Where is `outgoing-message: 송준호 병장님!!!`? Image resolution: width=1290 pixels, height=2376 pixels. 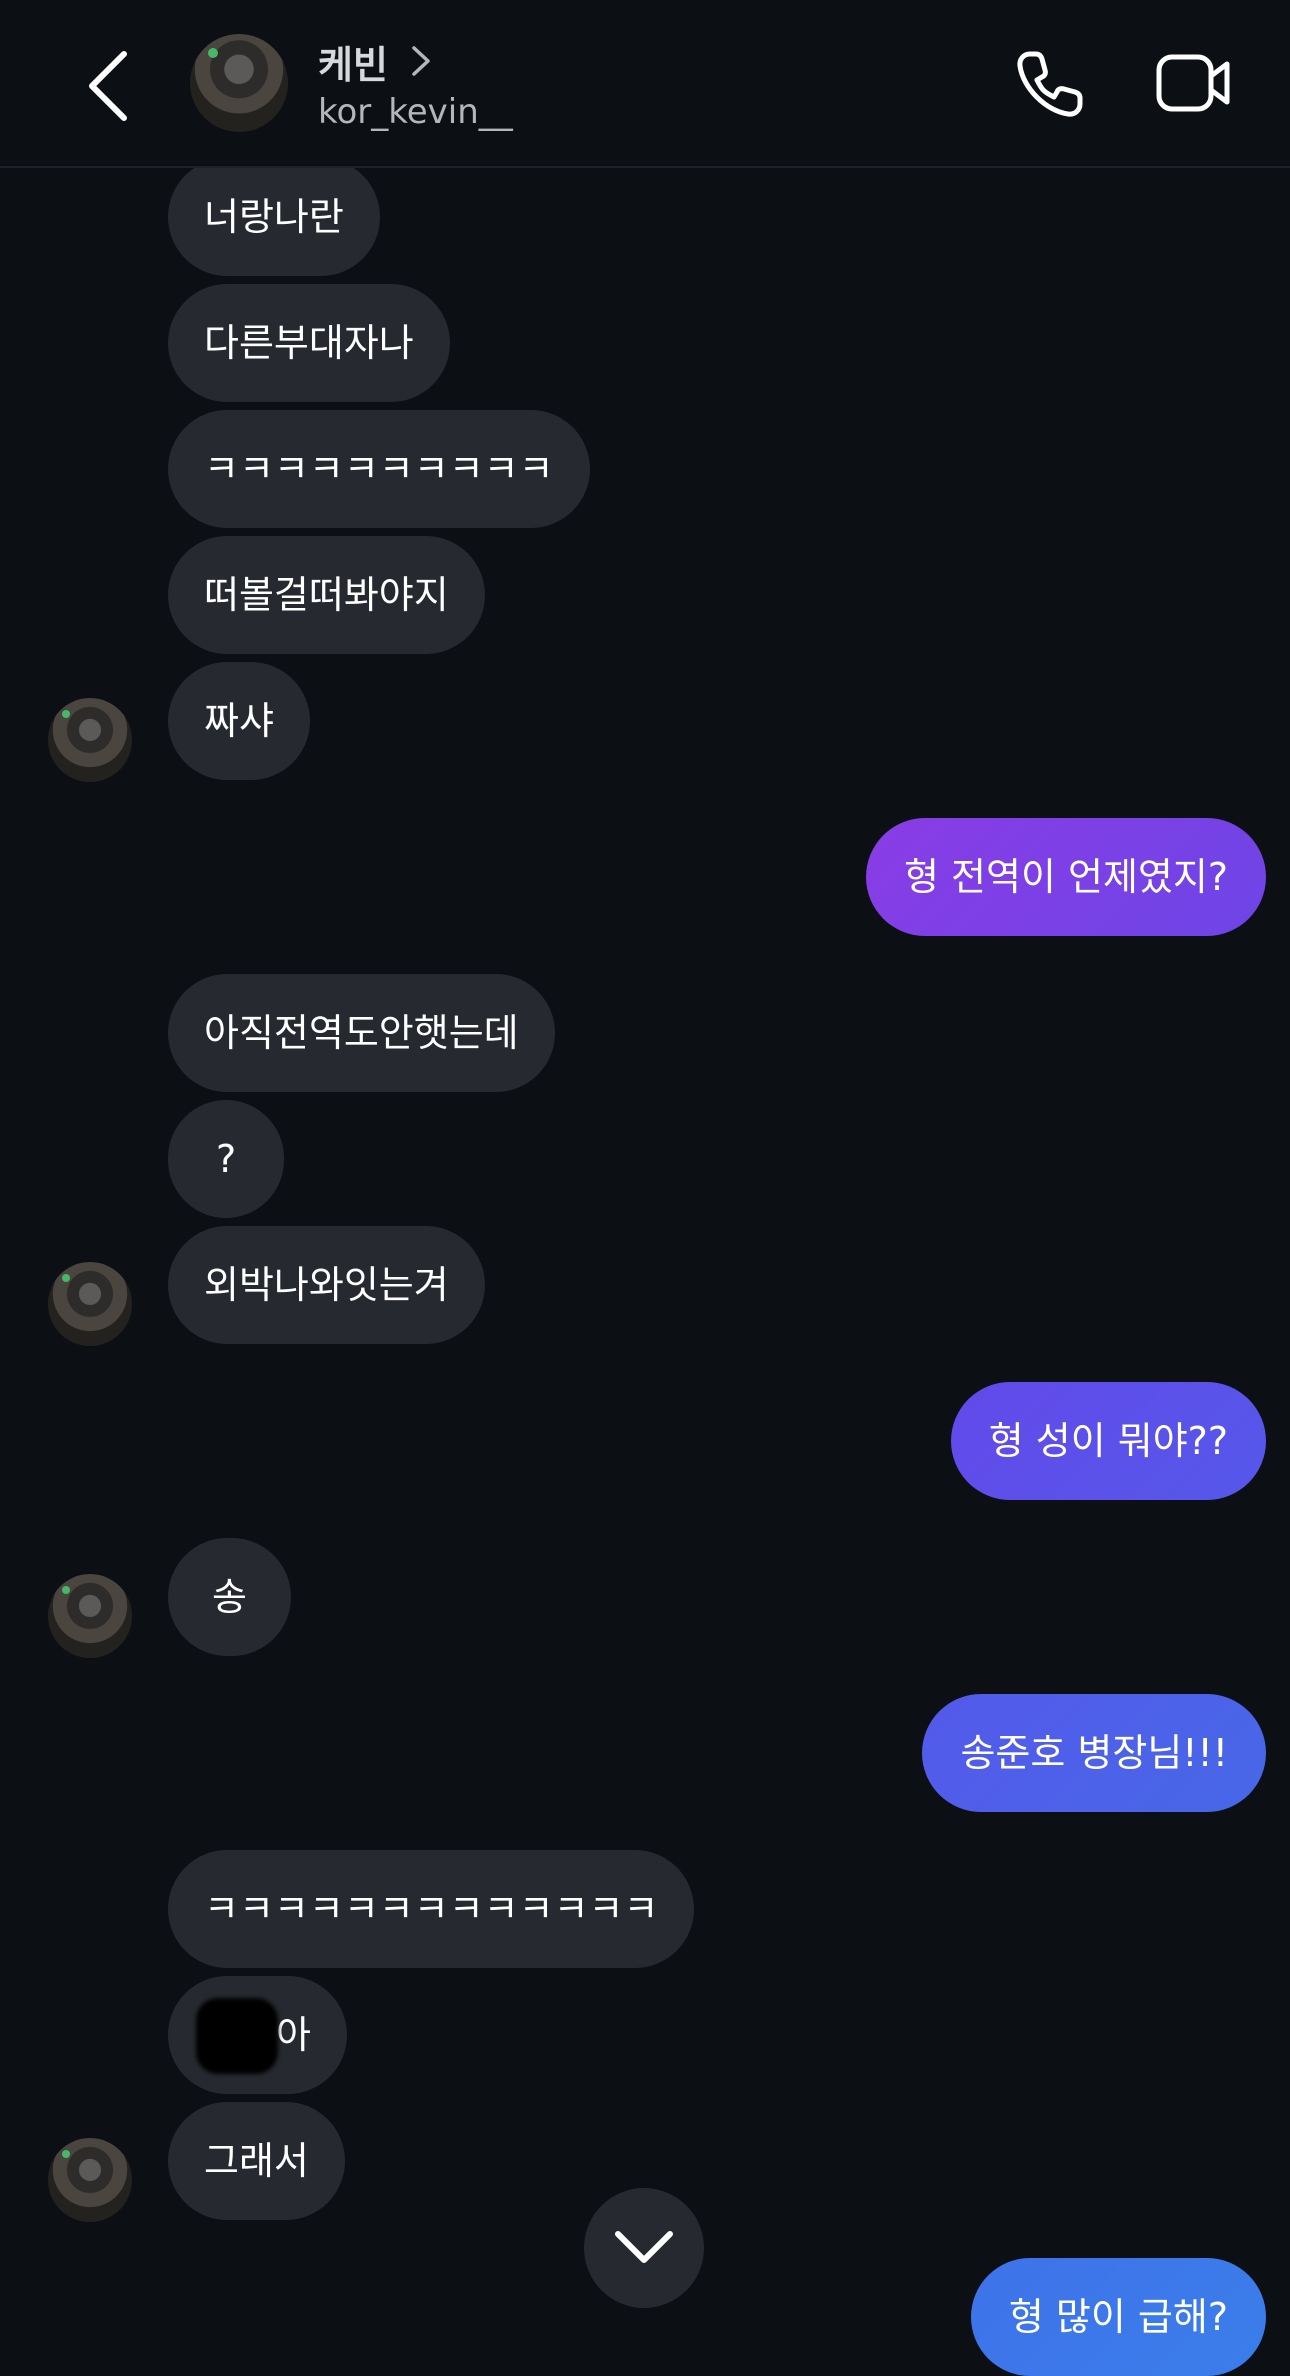
outgoing-message: 송준호 병장님!!! is located at coordinates (1094, 1753).